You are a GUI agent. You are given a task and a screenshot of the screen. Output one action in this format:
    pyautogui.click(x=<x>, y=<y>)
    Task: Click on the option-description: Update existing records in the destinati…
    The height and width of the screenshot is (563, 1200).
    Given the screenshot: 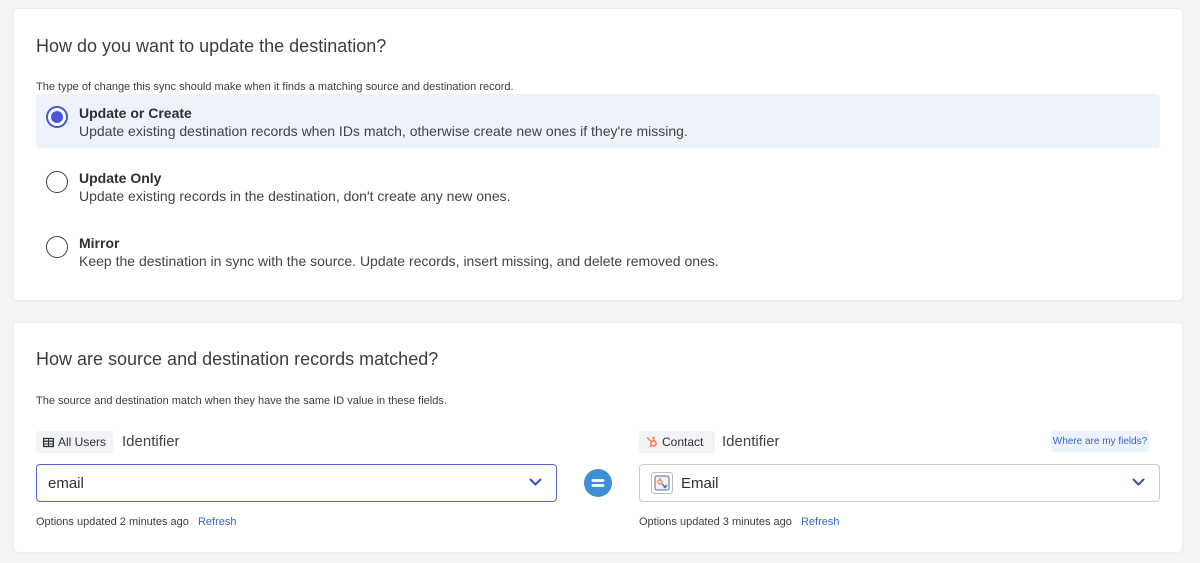 What is the action you would take?
    pyautogui.click(x=295, y=196)
    